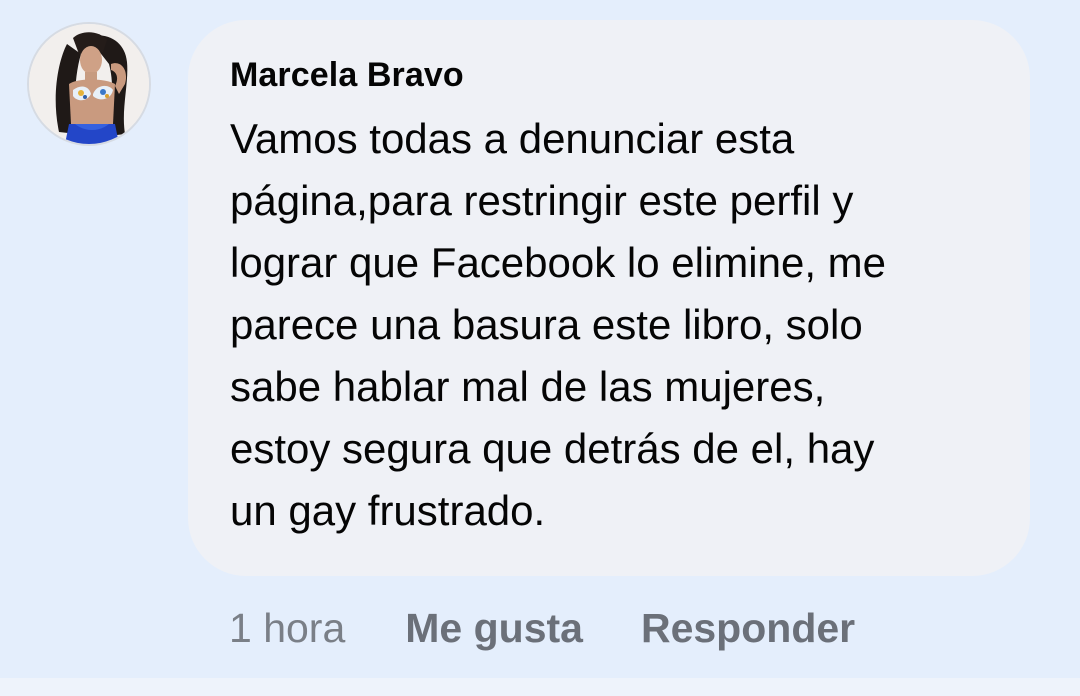  I want to click on comment-actions: 1 hora Me gusta Responder, so click(542, 628).